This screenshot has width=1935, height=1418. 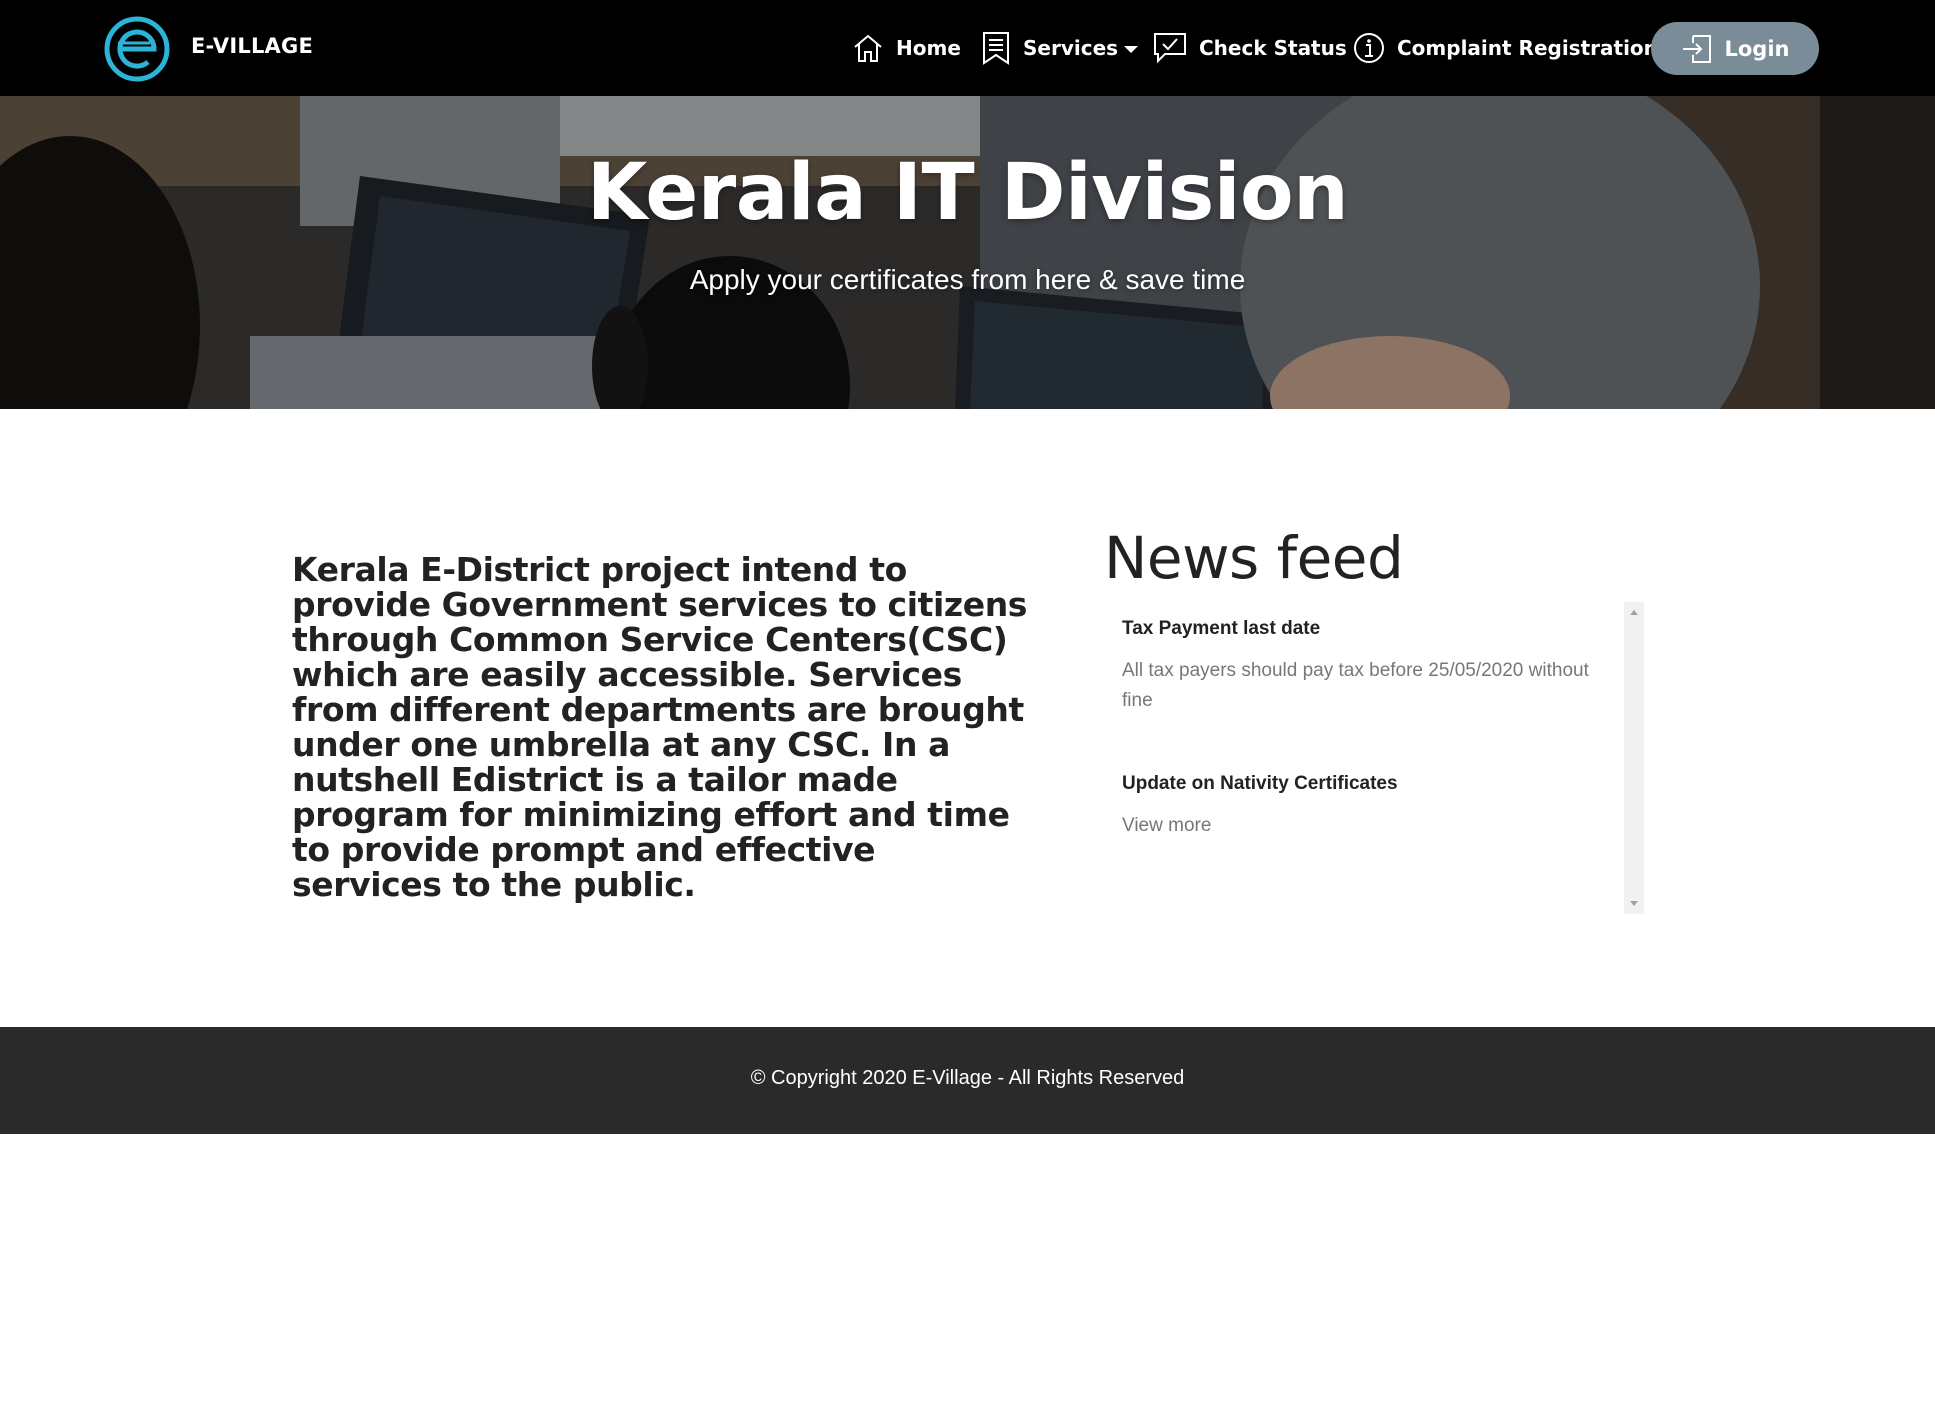 I want to click on nav-check-status: Check Status, so click(x=1250, y=48).